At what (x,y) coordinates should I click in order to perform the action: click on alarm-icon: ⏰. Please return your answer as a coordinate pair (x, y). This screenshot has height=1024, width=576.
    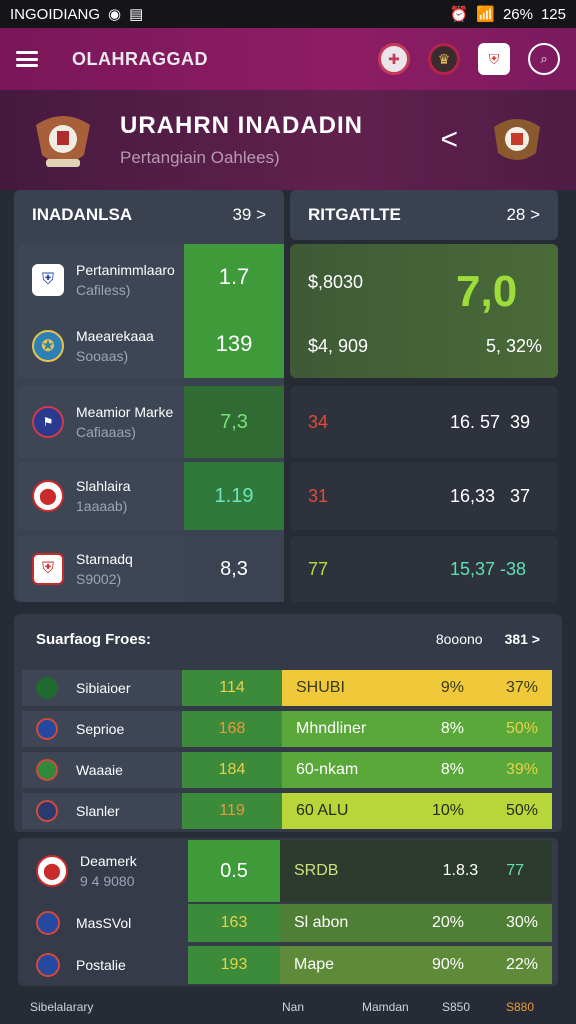
    Looking at the image, I should click on (459, 14).